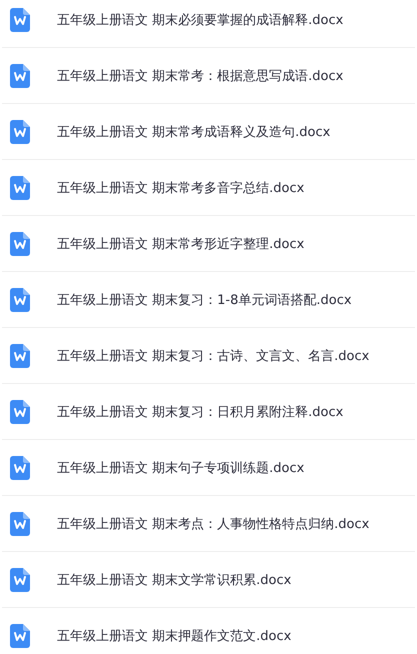  What do you see at coordinates (213, 523) in the screenshot?
I see `file-name: 五年级上册语文 期末考点：人事物性格特点归纳.docx` at bounding box center [213, 523].